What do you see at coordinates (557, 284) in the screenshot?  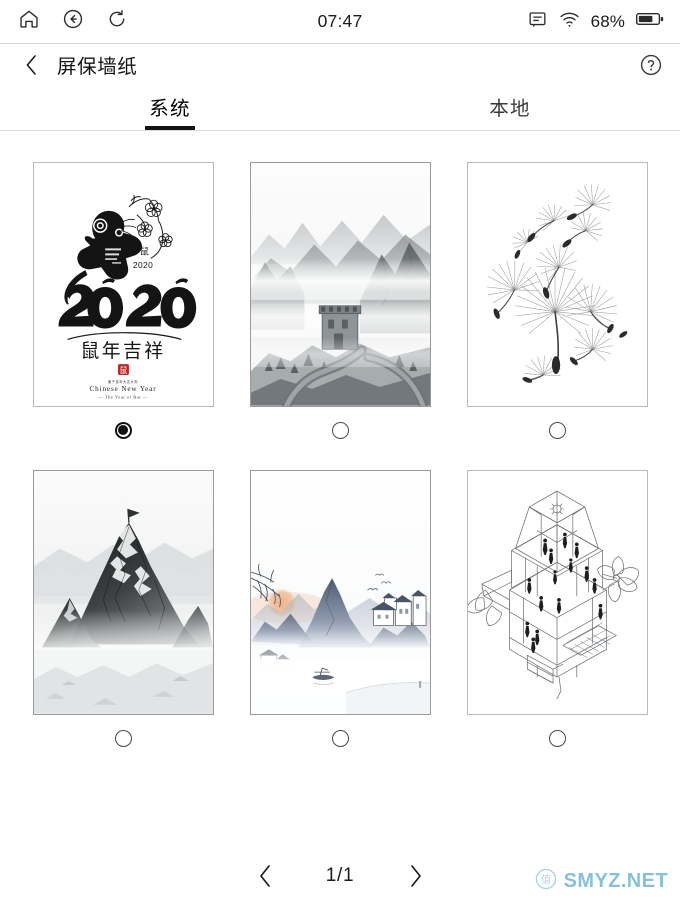 I see `wallpaper-thumbnail-dandelion-seeds` at bounding box center [557, 284].